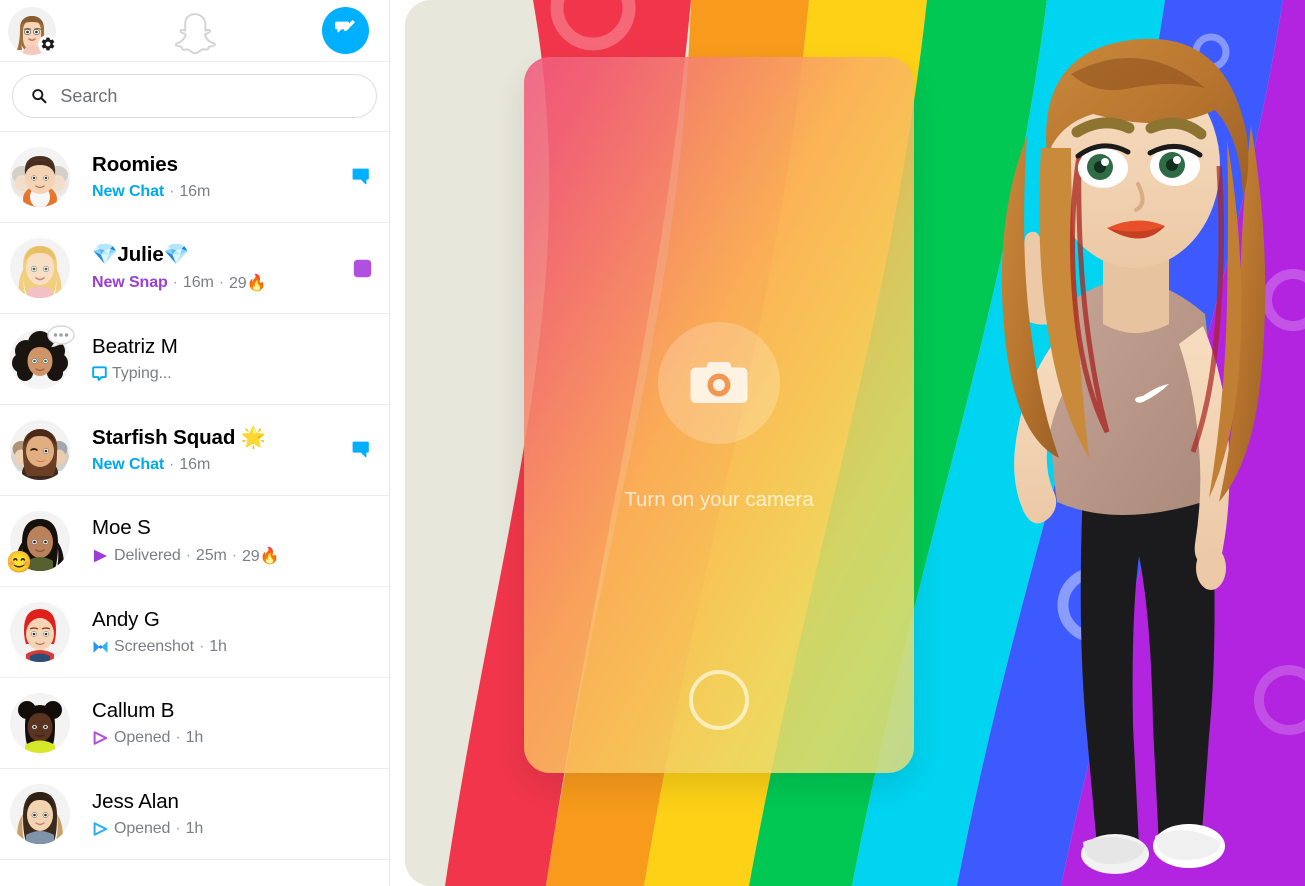 Image resolution: width=1305 pixels, height=886 pixels. What do you see at coordinates (135, 164) in the screenshot?
I see `chat-title: Roomies` at bounding box center [135, 164].